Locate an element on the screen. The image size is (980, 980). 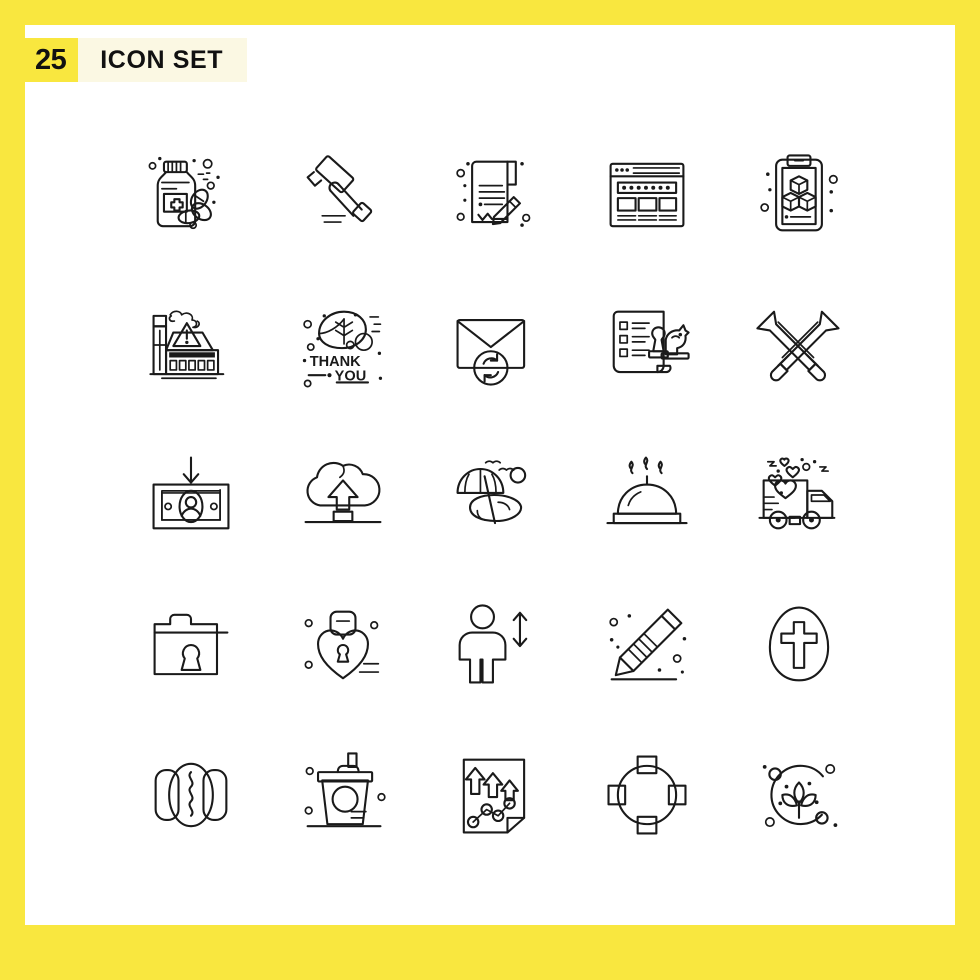
web-page-layout-icon is located at coordinates (647, 195).